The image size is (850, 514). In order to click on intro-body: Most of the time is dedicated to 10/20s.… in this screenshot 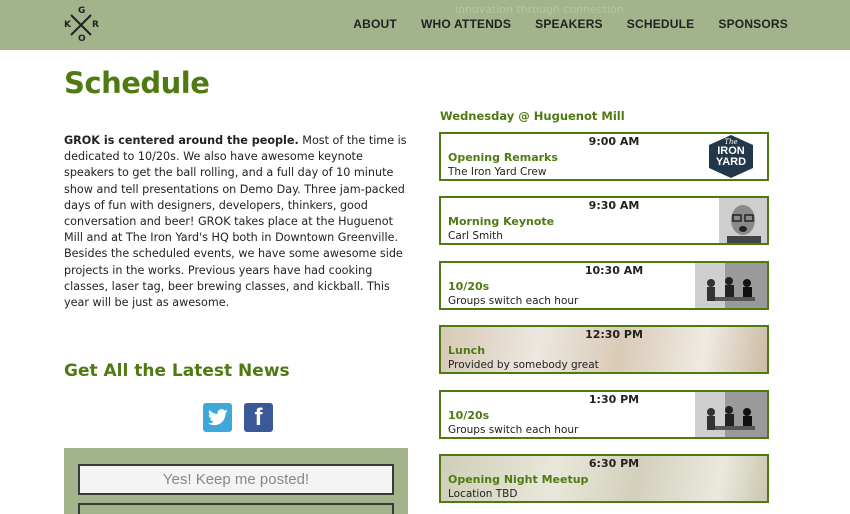, I will do `click(235, 222)`.